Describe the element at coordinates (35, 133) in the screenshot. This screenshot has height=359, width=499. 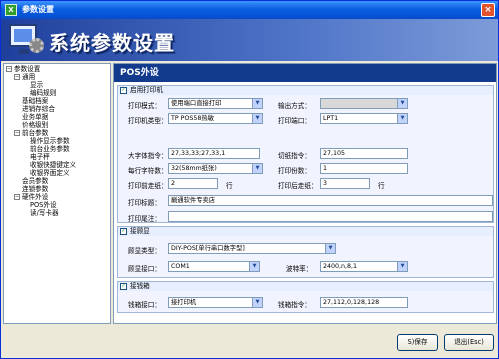
I see `tree-item-label: 前台参数` at that location.